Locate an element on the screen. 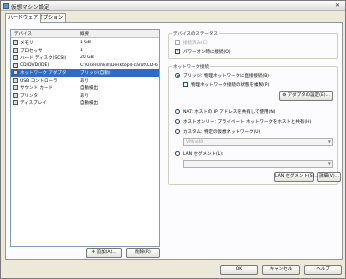 The image size is (346, 279). device-list-header: デバイス 概要 is located at coordinates (85, 34).